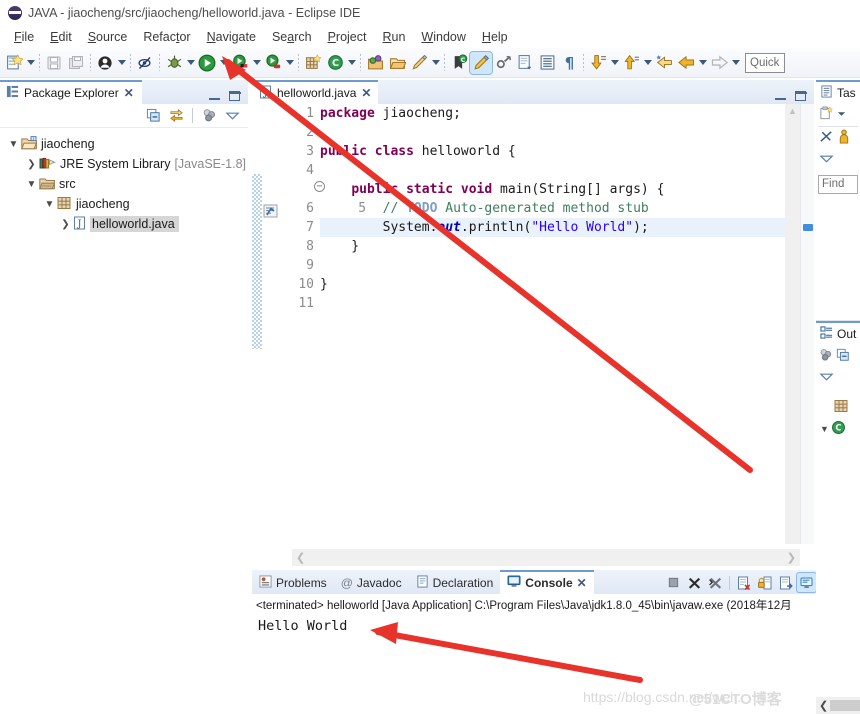 The width and height of the screenshot is (860, 714). What do you see at coordinates (547, 63) in the screenshot?
I see `outline-icon` at bounding box center [547, 63].